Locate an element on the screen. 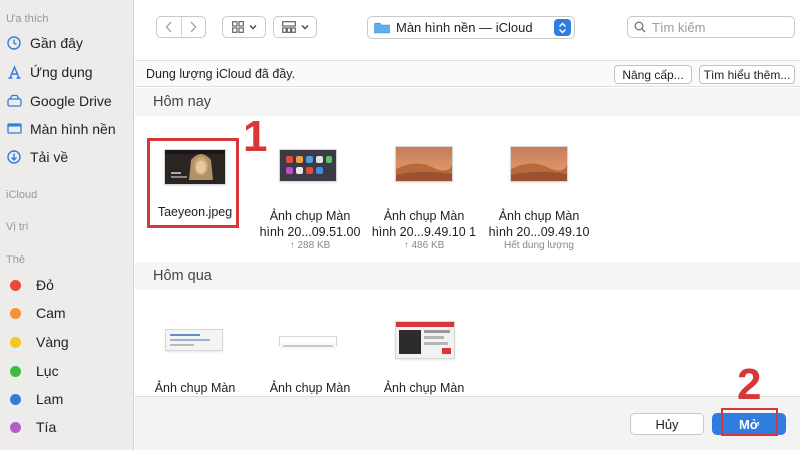  search-icon is located at coordinates (640, 27).